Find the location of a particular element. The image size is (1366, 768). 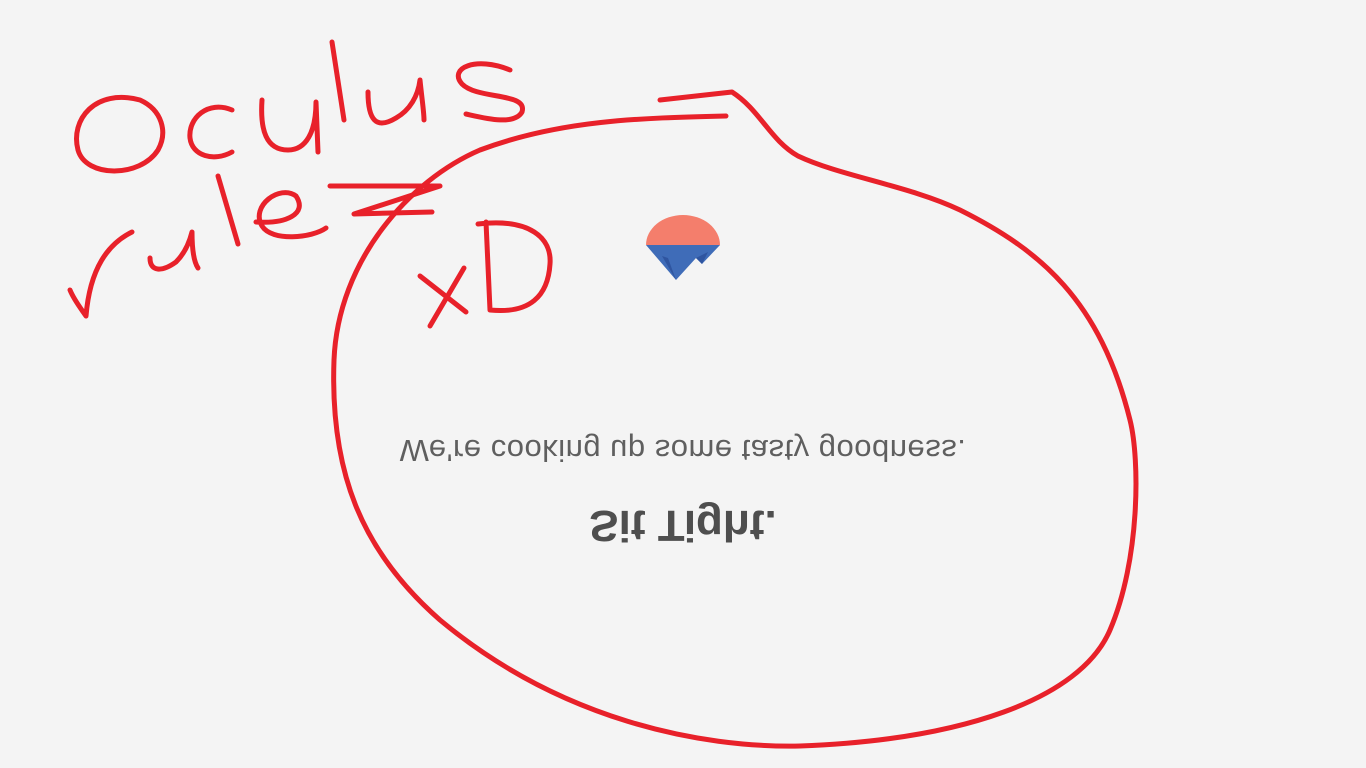

loading-tagline: We're cooking up some tasty goodness. is located at coordinates (683, 450).